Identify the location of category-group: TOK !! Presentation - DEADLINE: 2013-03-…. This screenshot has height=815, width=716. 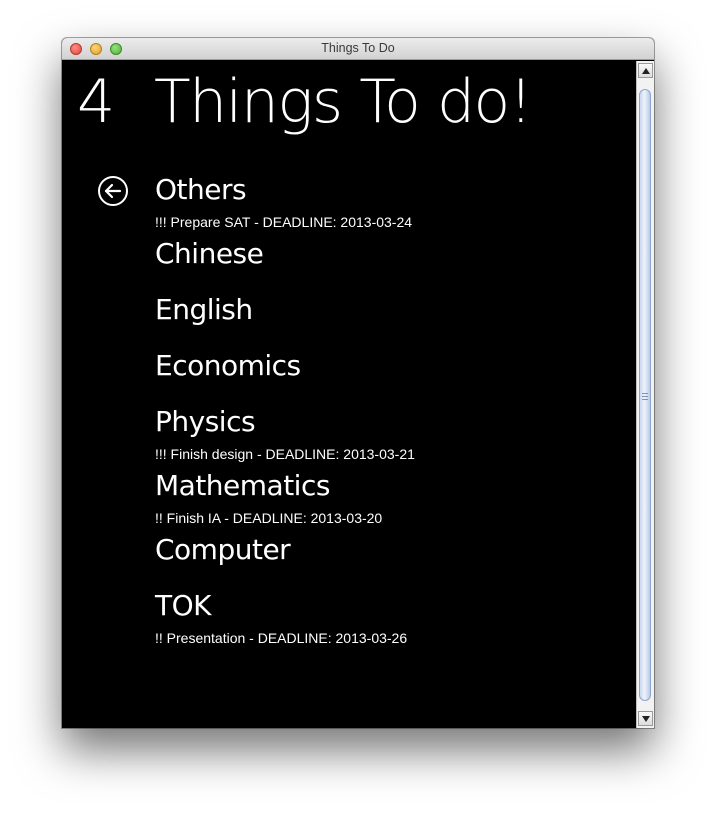
(390, 617).